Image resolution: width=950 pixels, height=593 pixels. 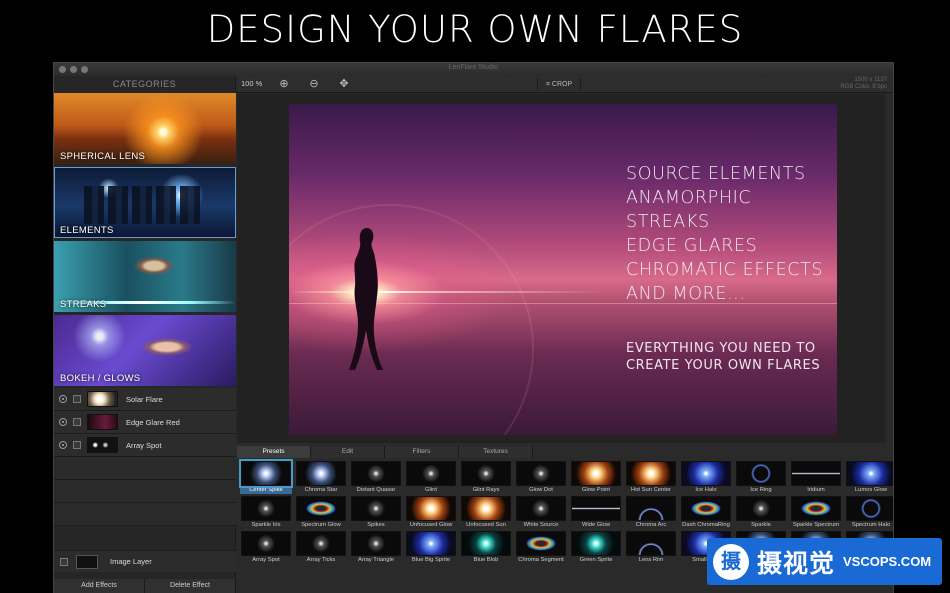 What do you see at coordinates (475, 29) in the screenshot?
I see `headline: DESIGN YOUR OWN FLARES` at bounding box center [475, 29].